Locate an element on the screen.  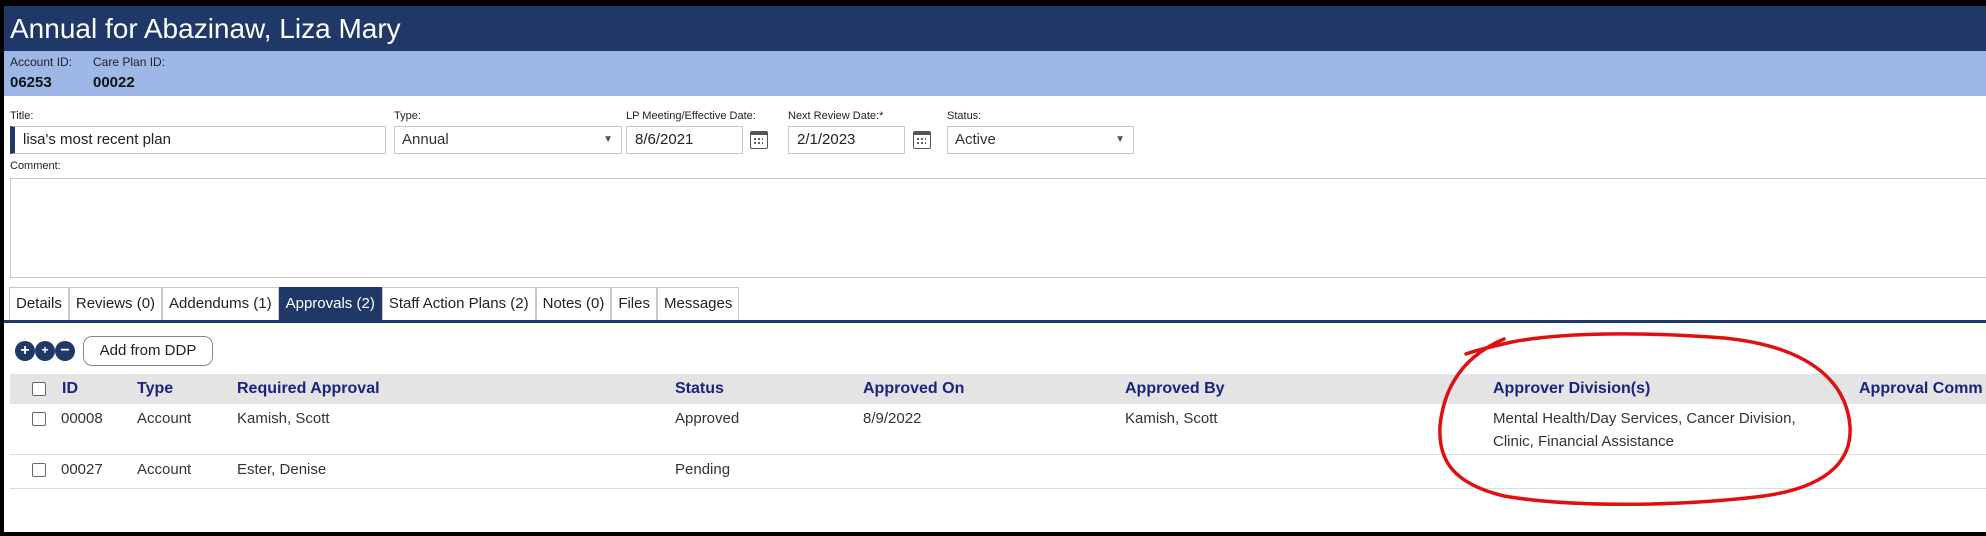
status-select: Active ▼ is located at coordinates (1040, 140).